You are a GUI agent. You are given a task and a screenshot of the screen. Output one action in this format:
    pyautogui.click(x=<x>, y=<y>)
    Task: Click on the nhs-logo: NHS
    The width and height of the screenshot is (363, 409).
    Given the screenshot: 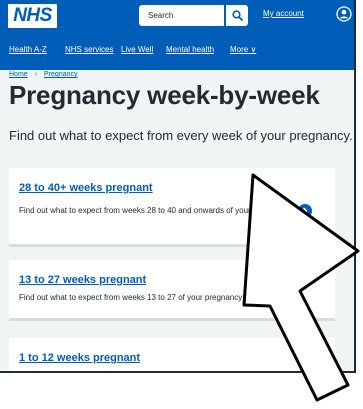 What is the action you would take?
    pyautogui.click(x=32, y=16)
    